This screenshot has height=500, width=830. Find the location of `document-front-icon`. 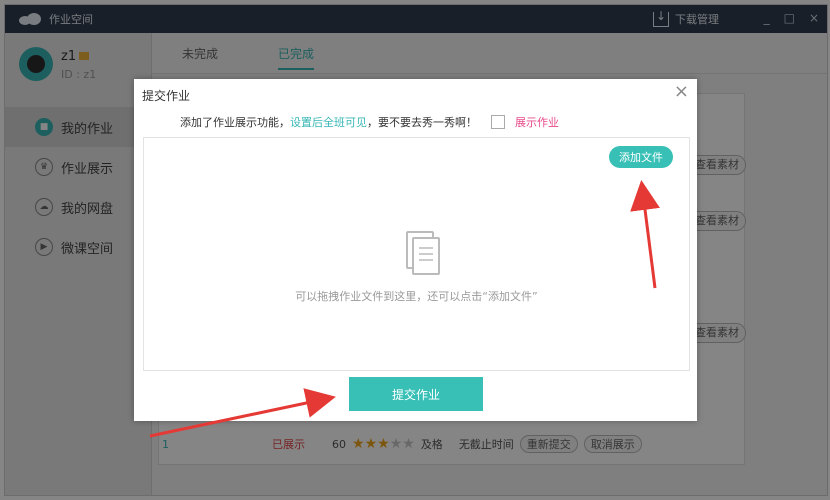

document-front-icon is located at coordinates (426, 256).